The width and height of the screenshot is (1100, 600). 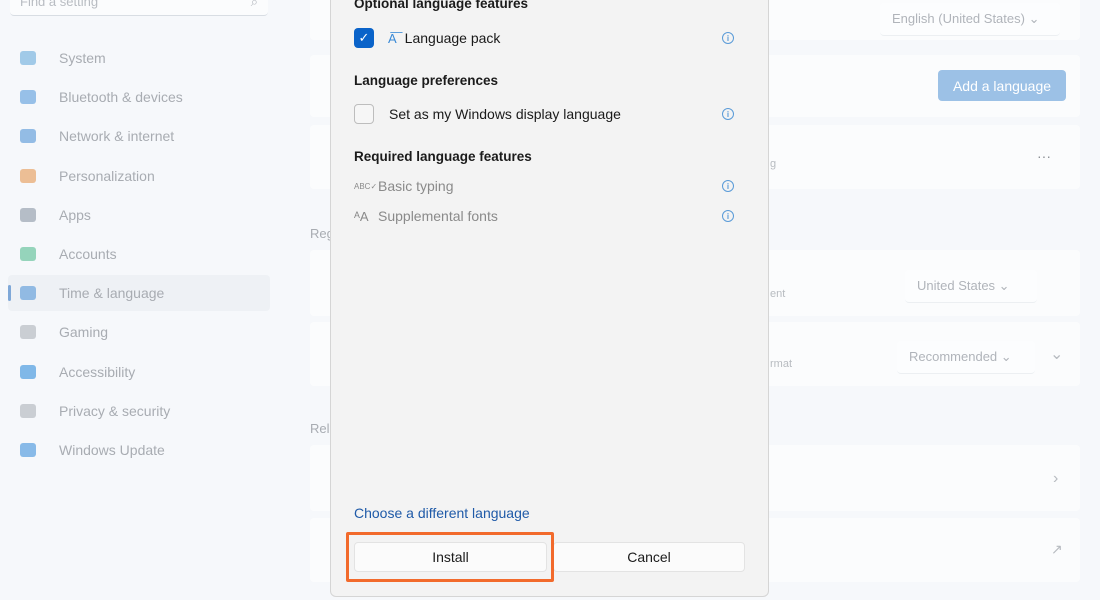 I want to click on language-pack-row: ✓ A͞ Language pack i, so click(x=546, y=38).